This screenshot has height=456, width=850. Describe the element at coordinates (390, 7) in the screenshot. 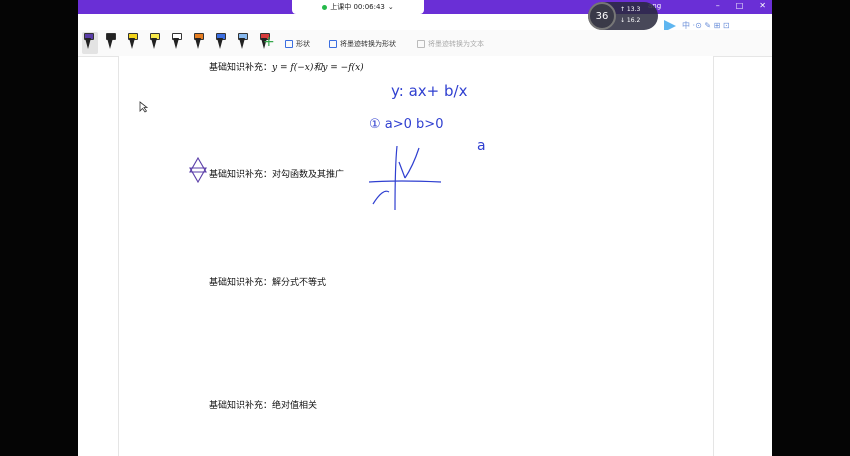

I see `chevron-down-icon: ⌄` at that location.